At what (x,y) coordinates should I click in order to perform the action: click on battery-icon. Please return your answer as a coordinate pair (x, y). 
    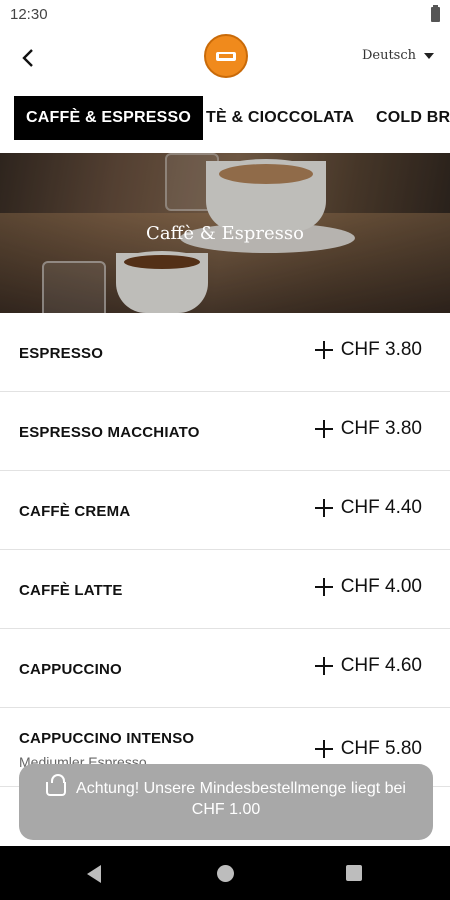
    Looking at the image, I should click on (435, 13).